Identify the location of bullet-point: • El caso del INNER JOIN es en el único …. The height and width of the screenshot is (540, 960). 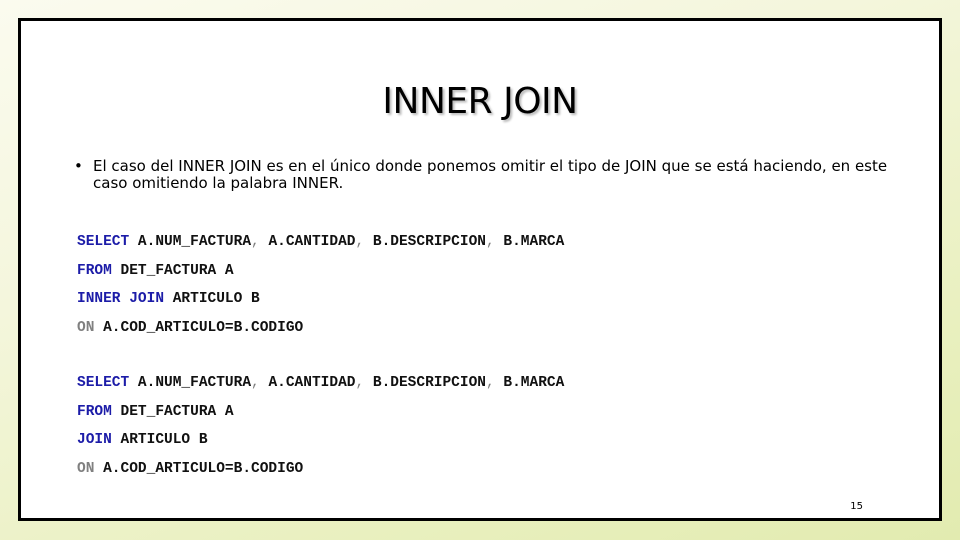
(488, 175).